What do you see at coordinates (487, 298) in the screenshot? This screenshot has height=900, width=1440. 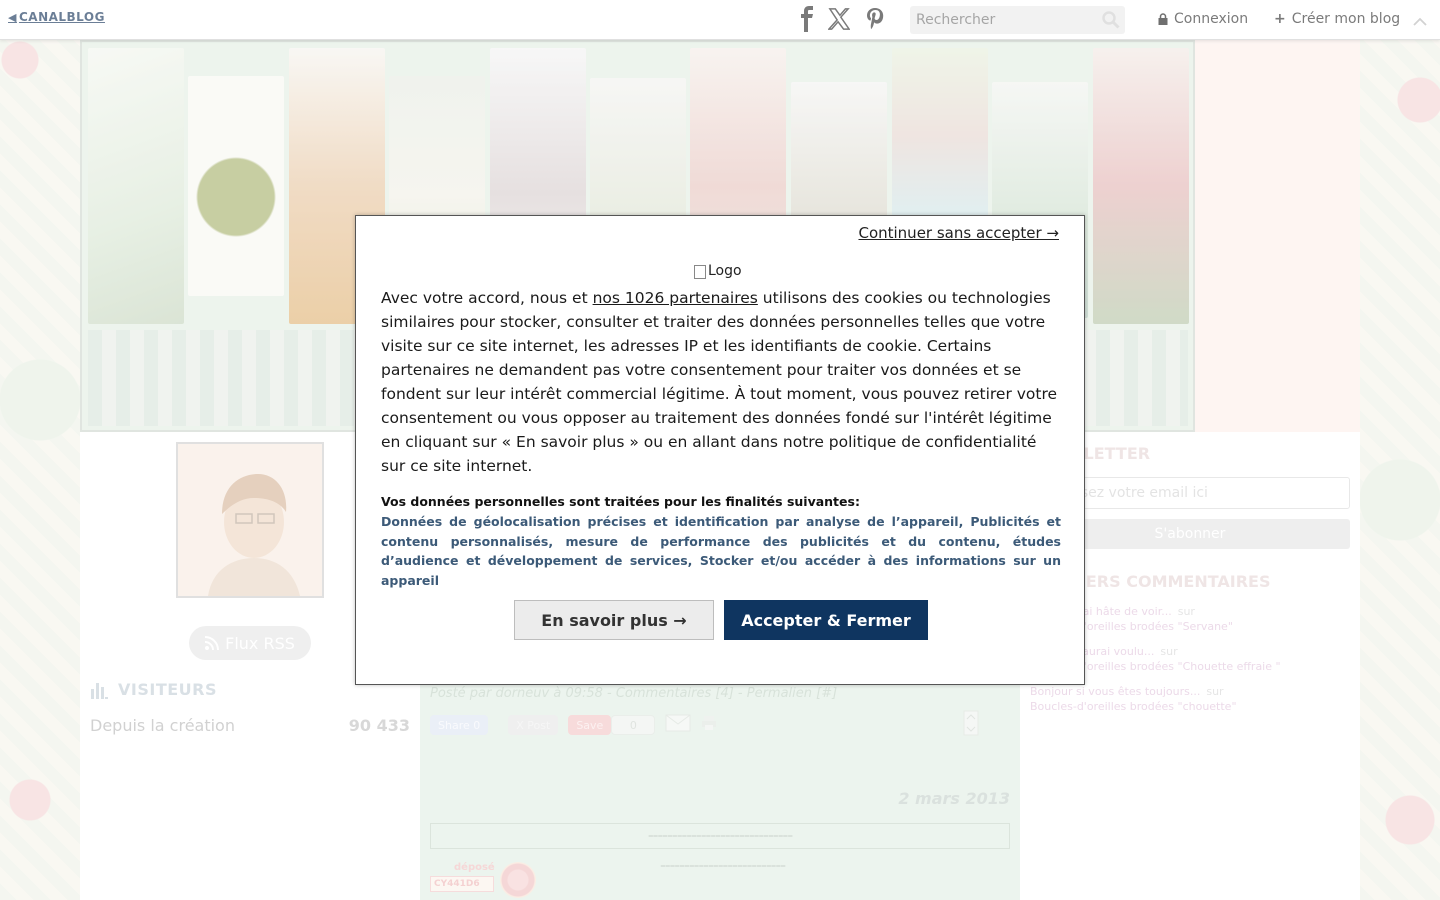 I see `consent-text-start: Avec votre accord, nous et` at bounding box center [487, 298].